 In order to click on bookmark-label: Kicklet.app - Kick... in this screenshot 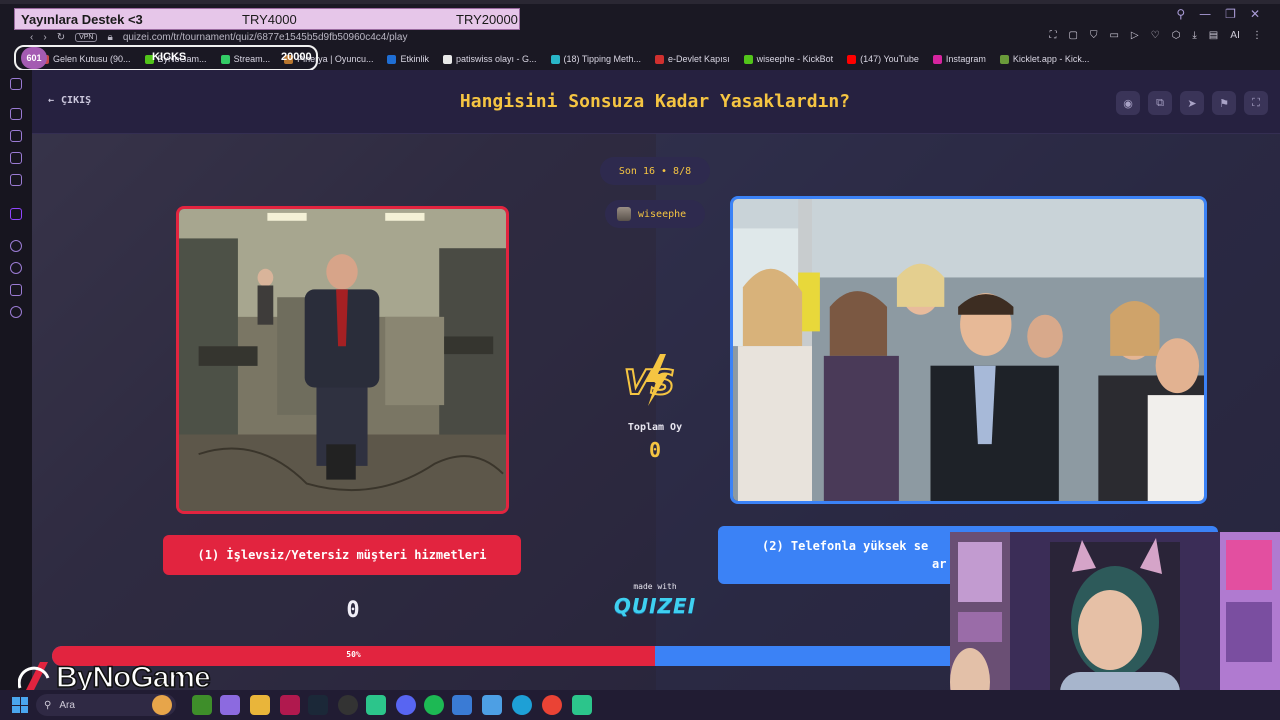, I will do `click(1051, 59)`.